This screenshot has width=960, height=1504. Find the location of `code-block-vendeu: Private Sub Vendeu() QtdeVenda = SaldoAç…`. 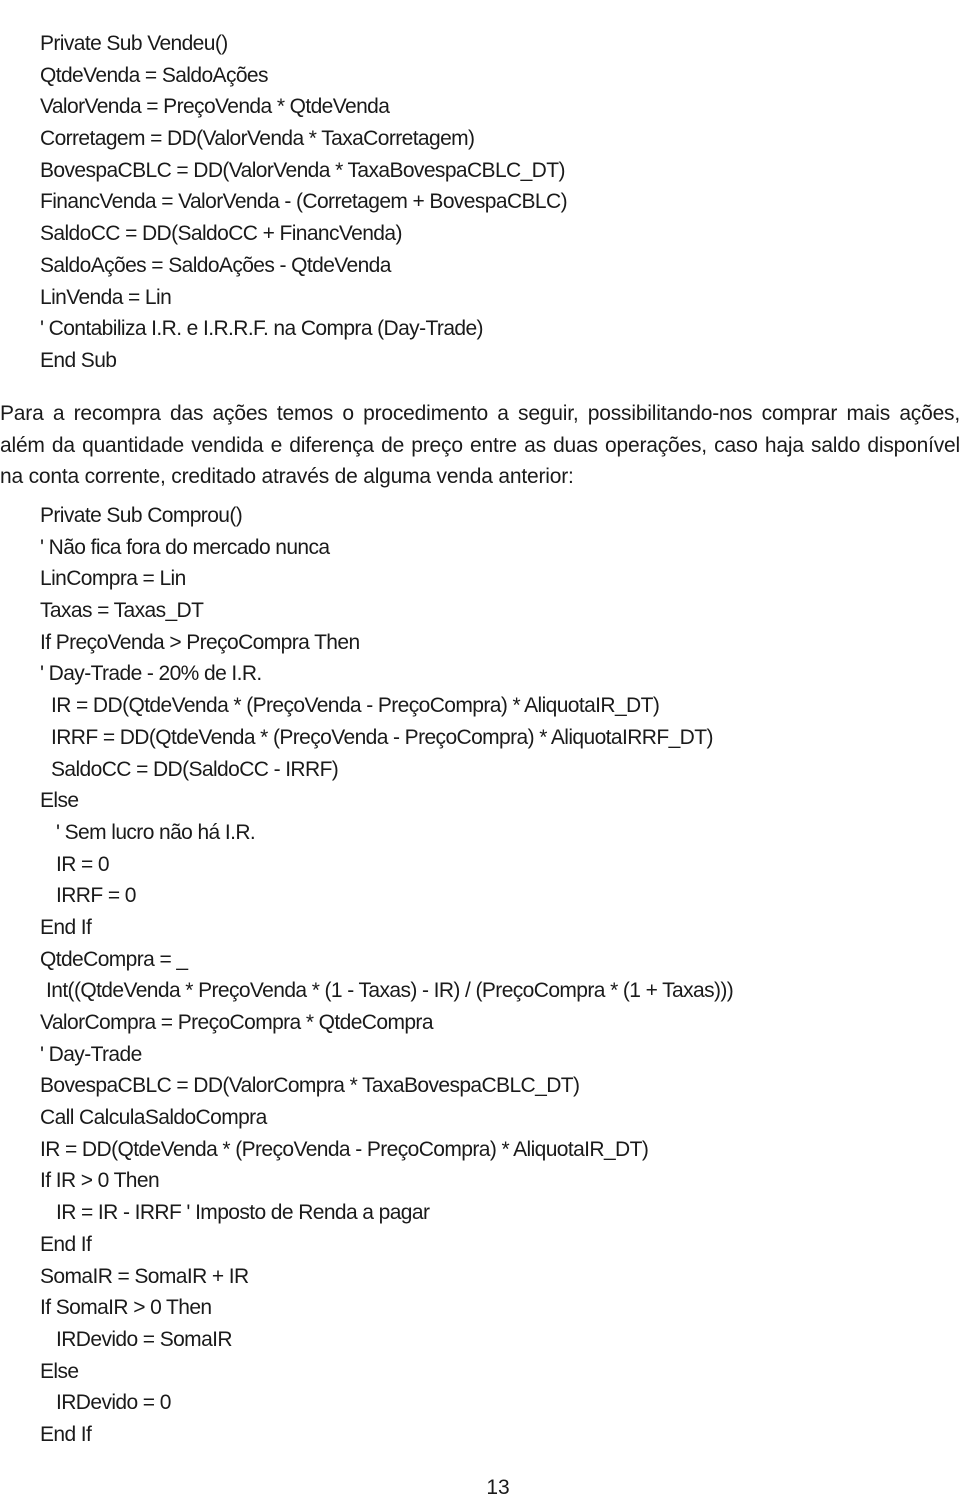

code-block-vendeu: Private Sub Vendeu() QtdeVenda = SaldoAç… is located at coordinates (304, 202).